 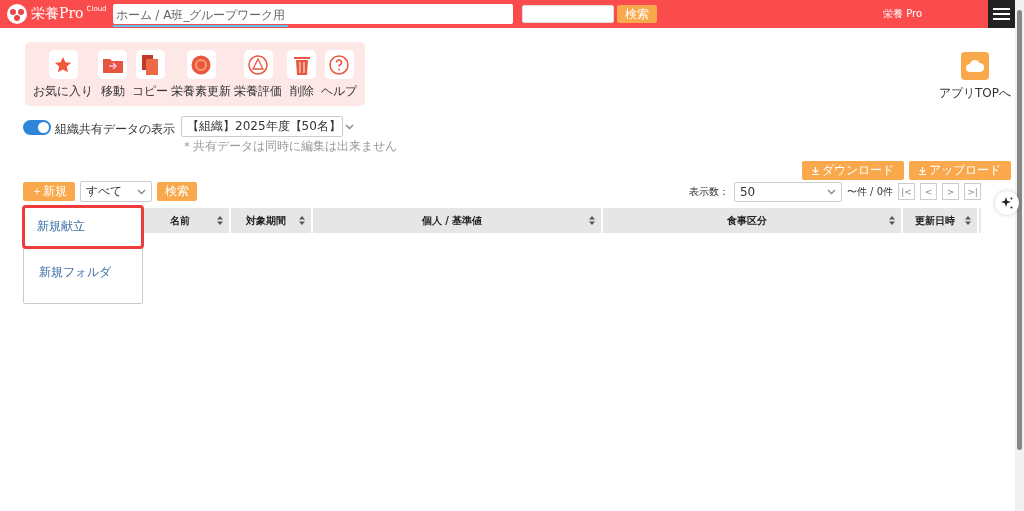 I want to click on user-name: 栄養 Pro, so click(x=902, y=14).